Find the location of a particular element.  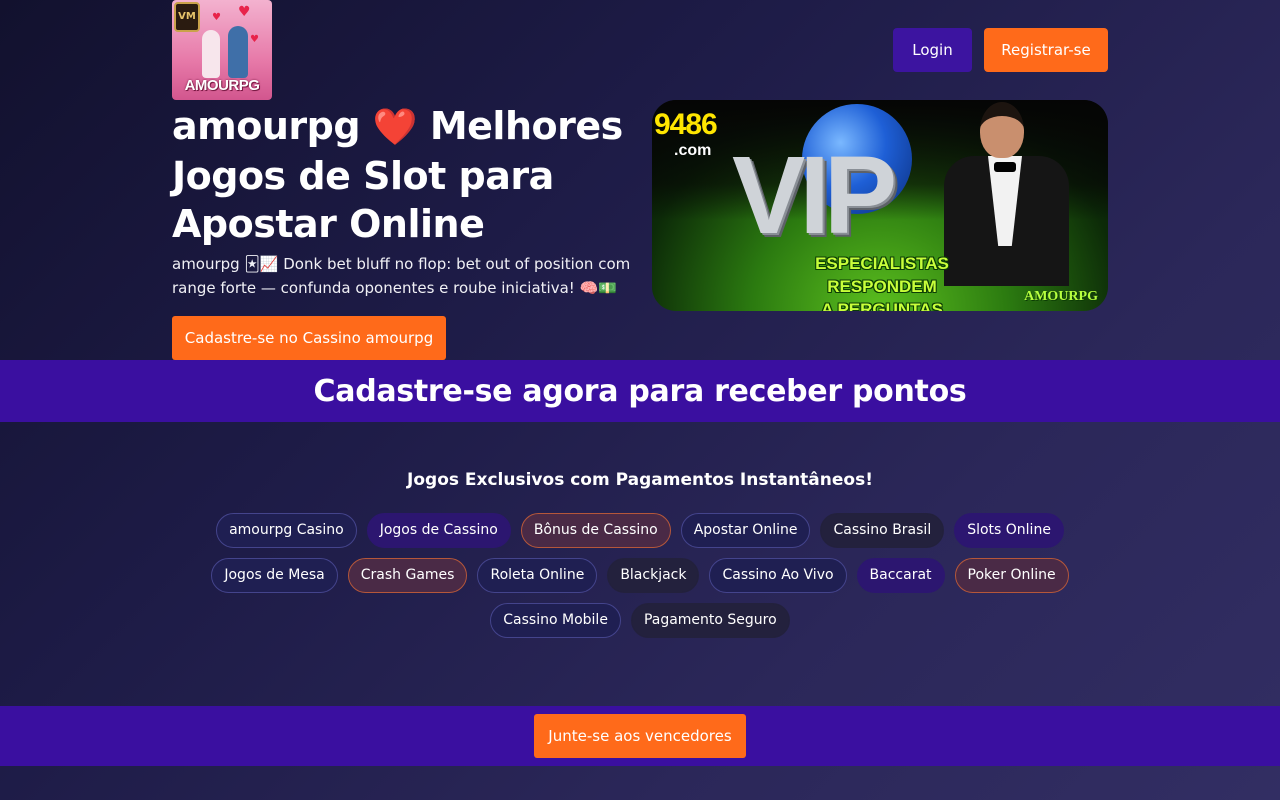

site-logo: VM ♥ ♥ ♥ AMOURPG is located at coordinates (222, 50).